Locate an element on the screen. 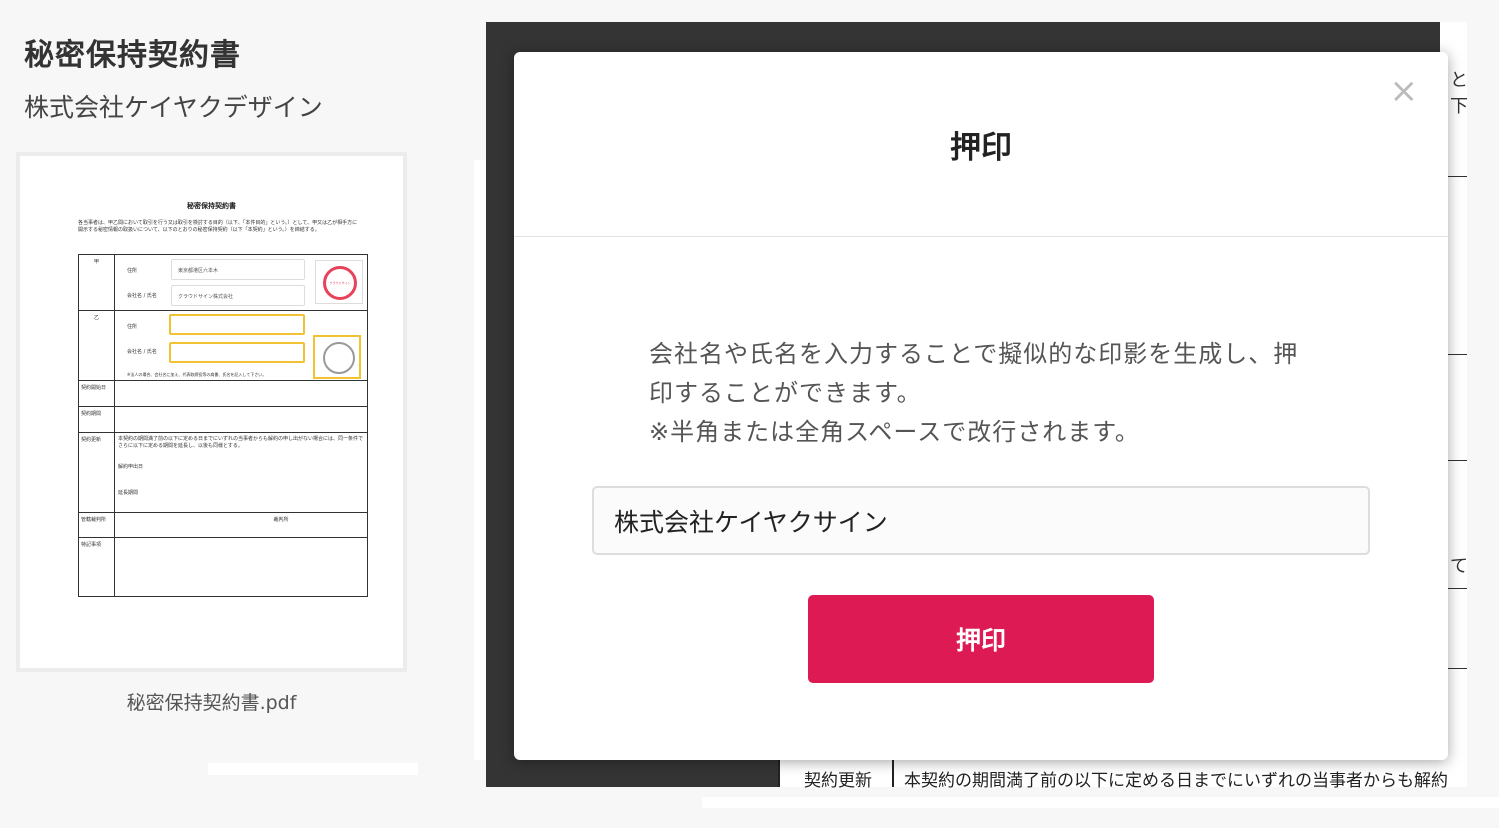 This screenshot has height=828, width=1499. court-row: 管轄裁判所 裁判所 is located at coordinates (223, 525).